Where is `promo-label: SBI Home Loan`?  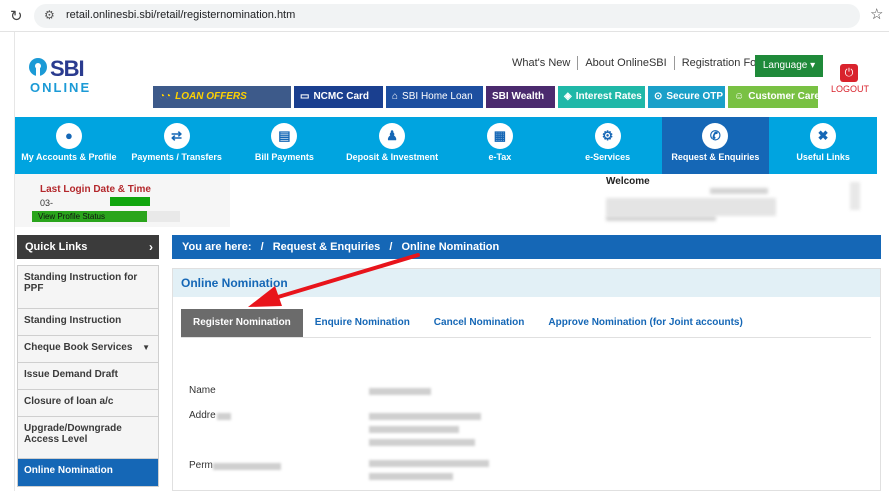
promo-label: SBI Home Loan is located at coordinates (437, 96).